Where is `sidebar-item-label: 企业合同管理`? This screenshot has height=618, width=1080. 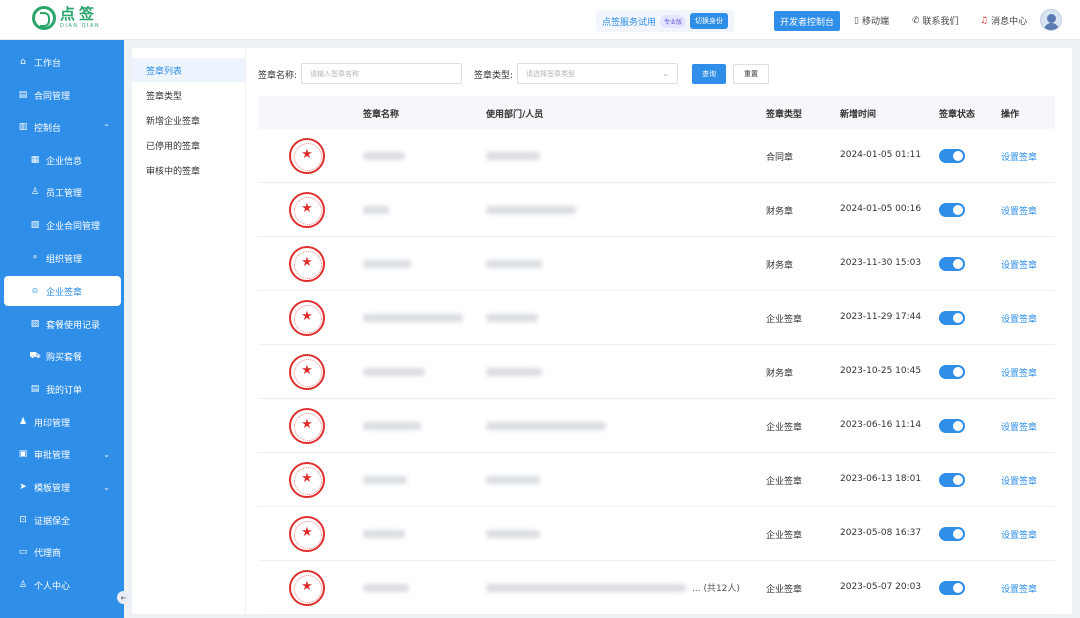
sidebar-item-label: 企业合同管理 is located at coordinates (73, 226).